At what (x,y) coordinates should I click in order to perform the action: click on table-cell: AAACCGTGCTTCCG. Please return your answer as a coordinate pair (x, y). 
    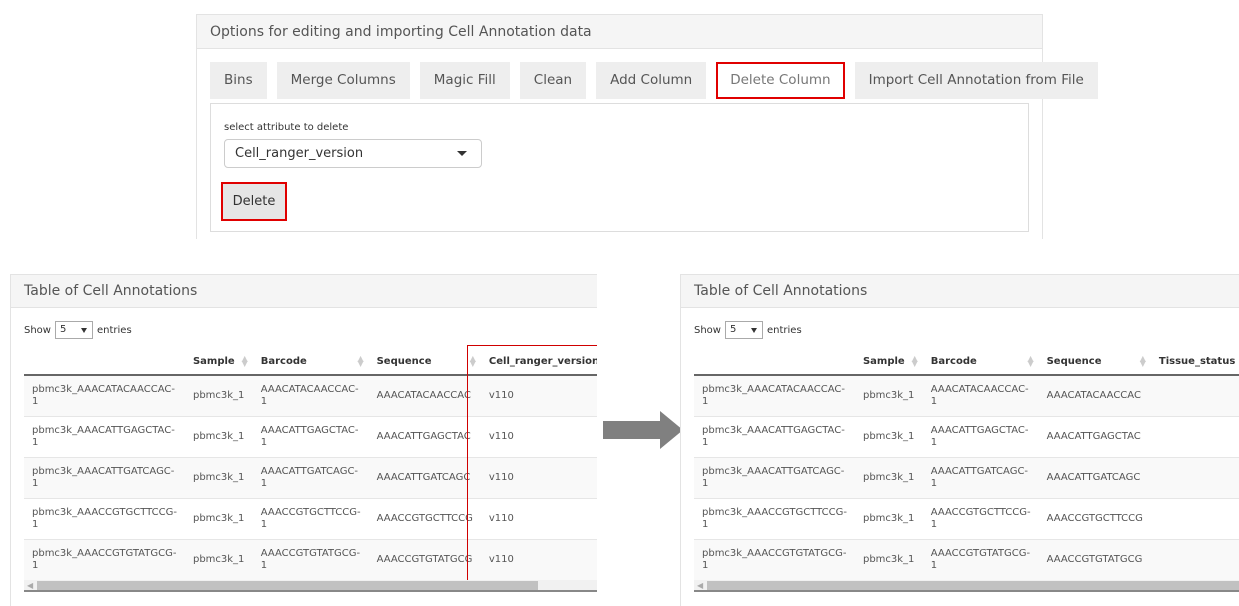
    Looking at the image, I should click on (1094, 518).